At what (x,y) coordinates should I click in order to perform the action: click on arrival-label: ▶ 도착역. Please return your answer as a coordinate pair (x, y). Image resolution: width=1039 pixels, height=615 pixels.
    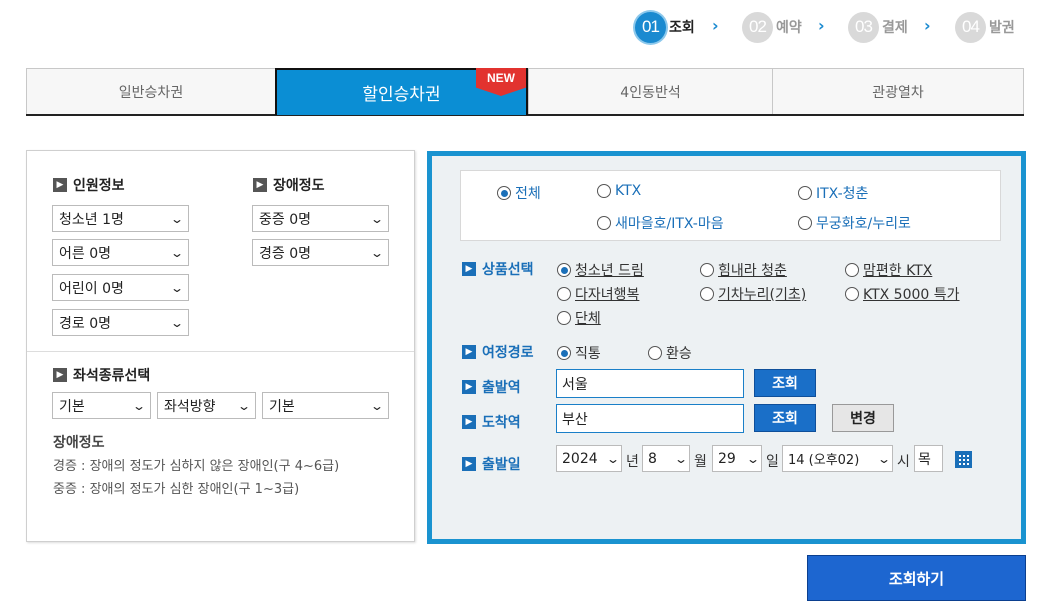
    Looking at the image, I should click on (491, 422).